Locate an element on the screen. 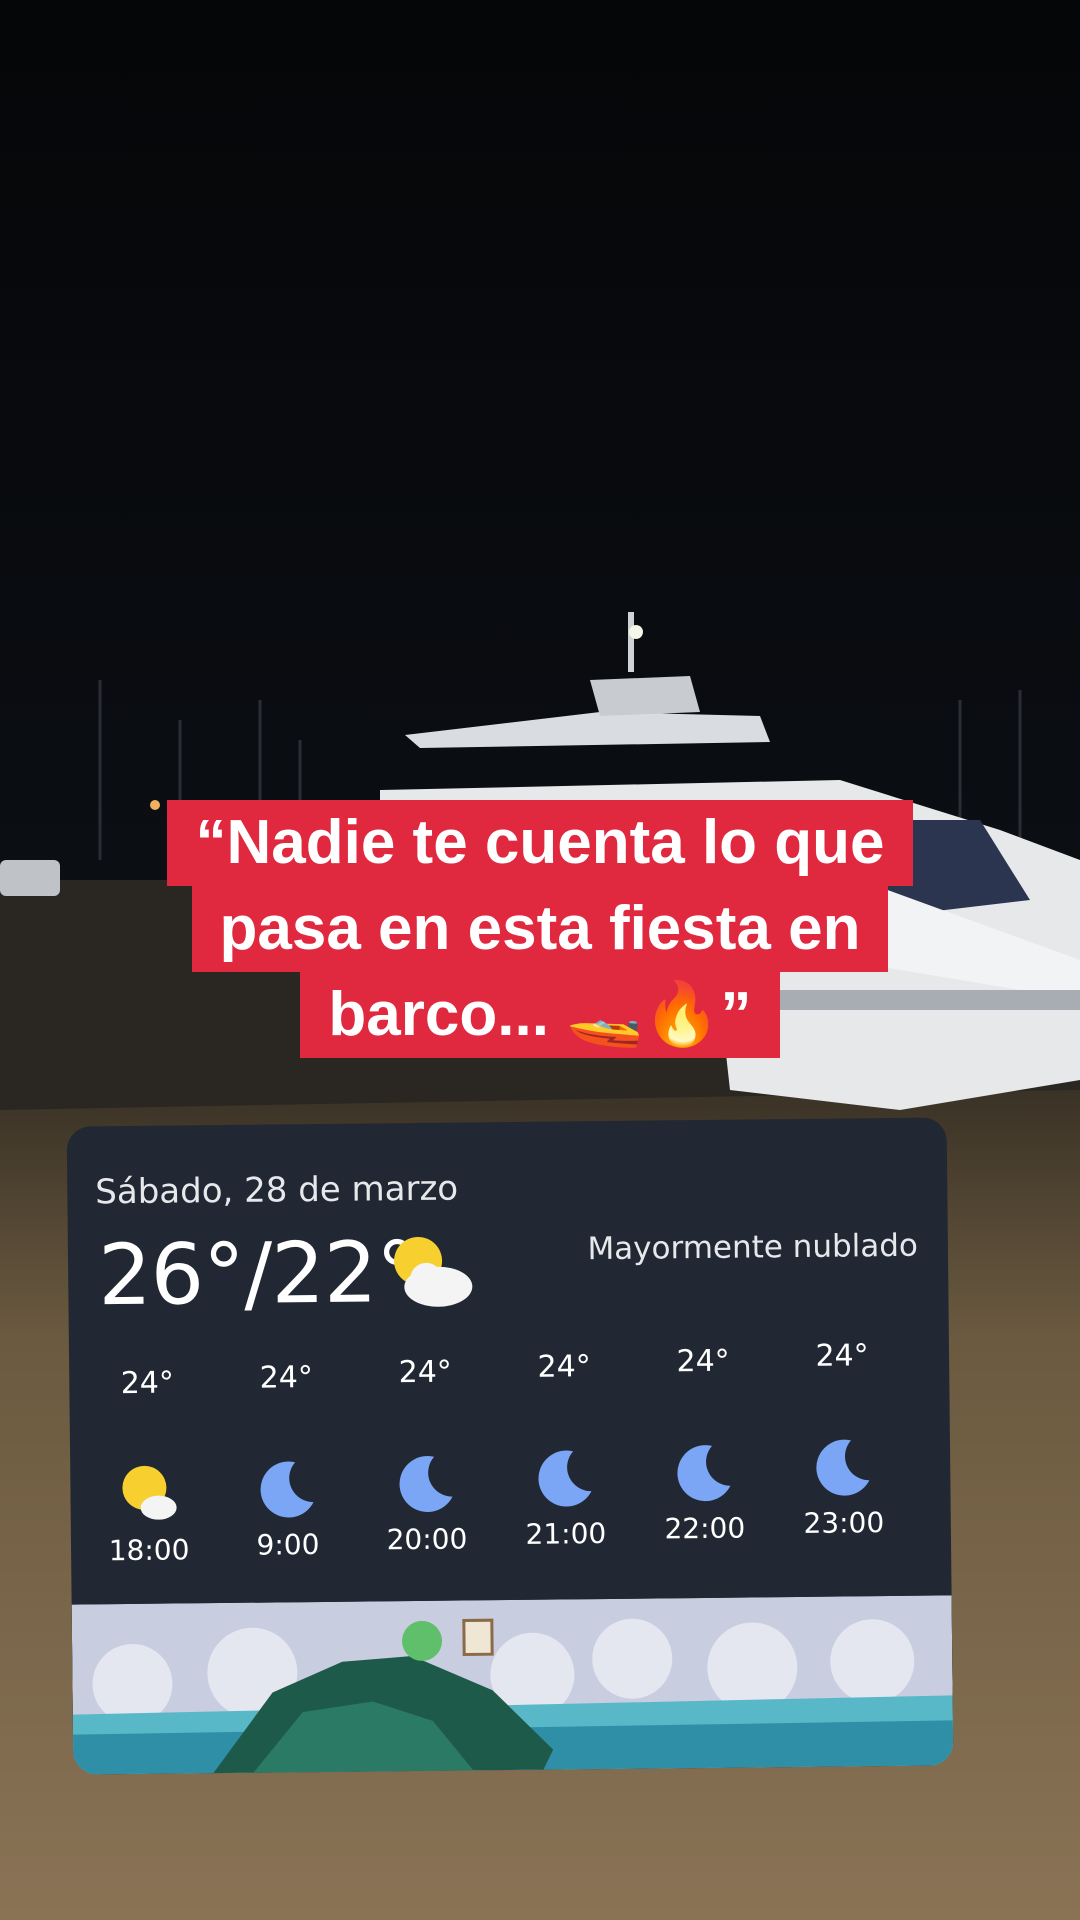 The width and height of the screenshot is (1080, 1920). hour-column: 24° 21:00 is located at coordinates (564, 1450).